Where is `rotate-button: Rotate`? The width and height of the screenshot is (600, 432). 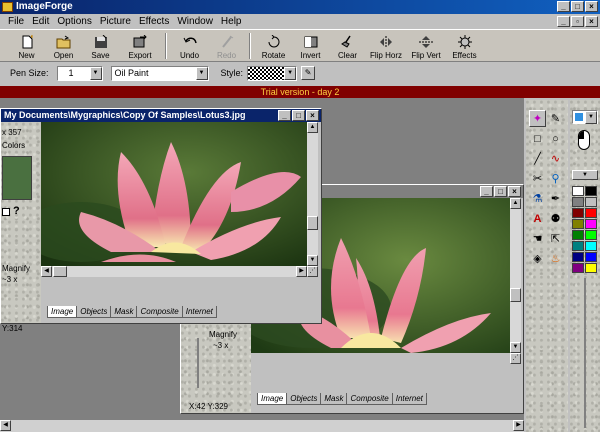 rotate-button: Rotate is located at coordinates (273, 46).